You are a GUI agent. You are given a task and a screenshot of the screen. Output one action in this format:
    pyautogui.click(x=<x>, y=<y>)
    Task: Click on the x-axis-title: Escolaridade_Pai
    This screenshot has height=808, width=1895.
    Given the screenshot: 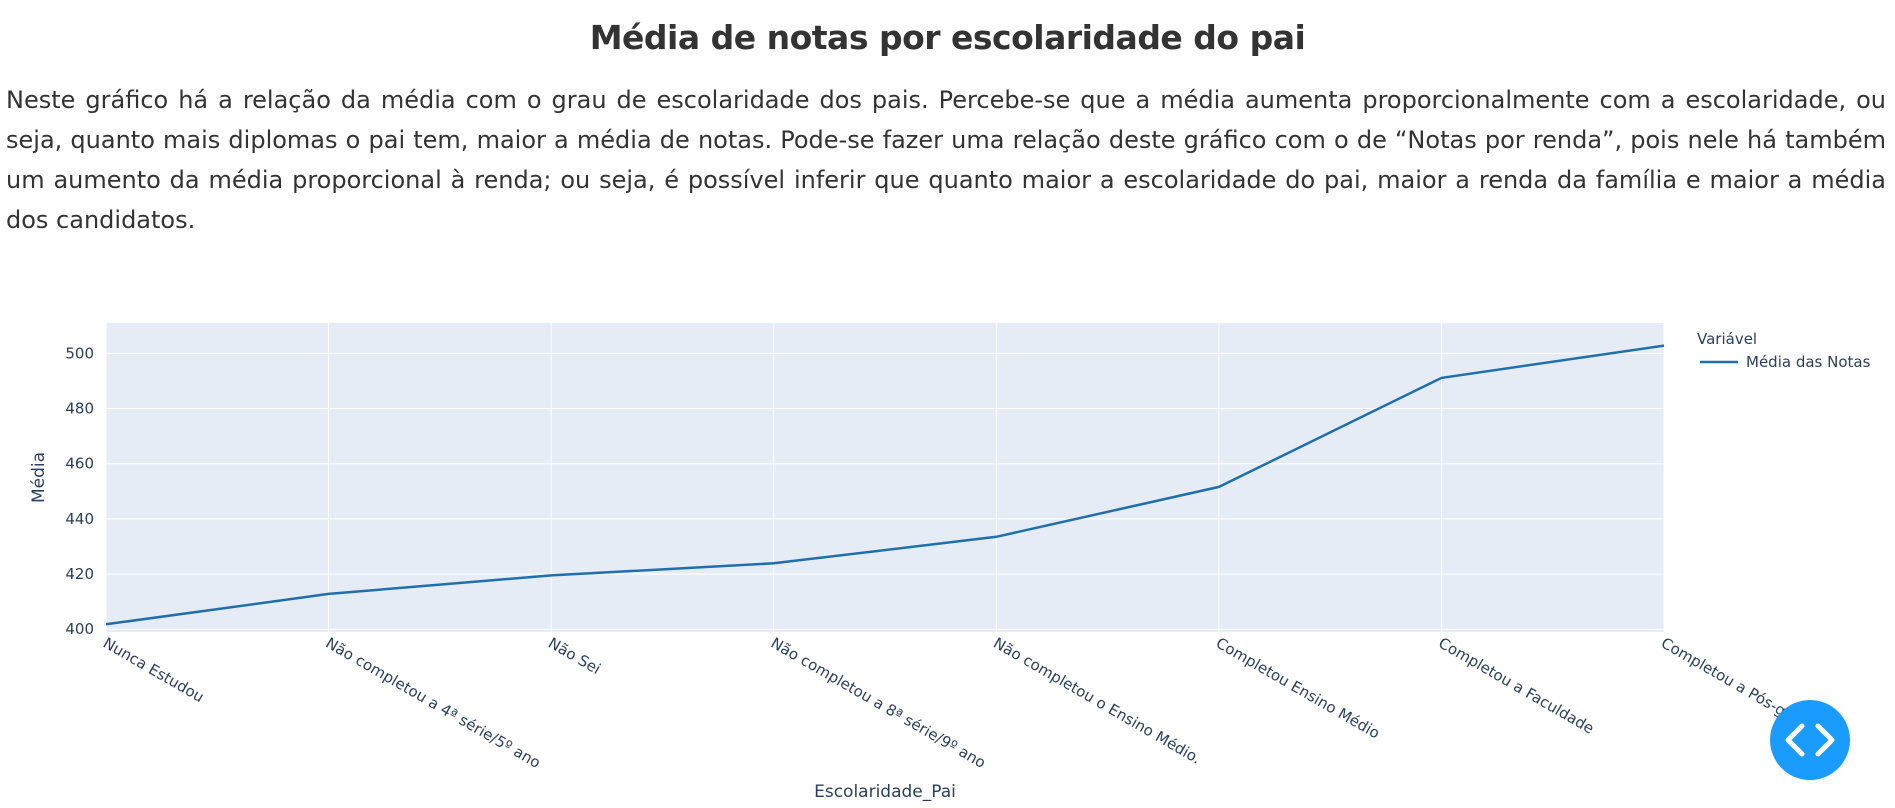 What is the action you would take?
    pyautogui.click(x=885, y=792)
    